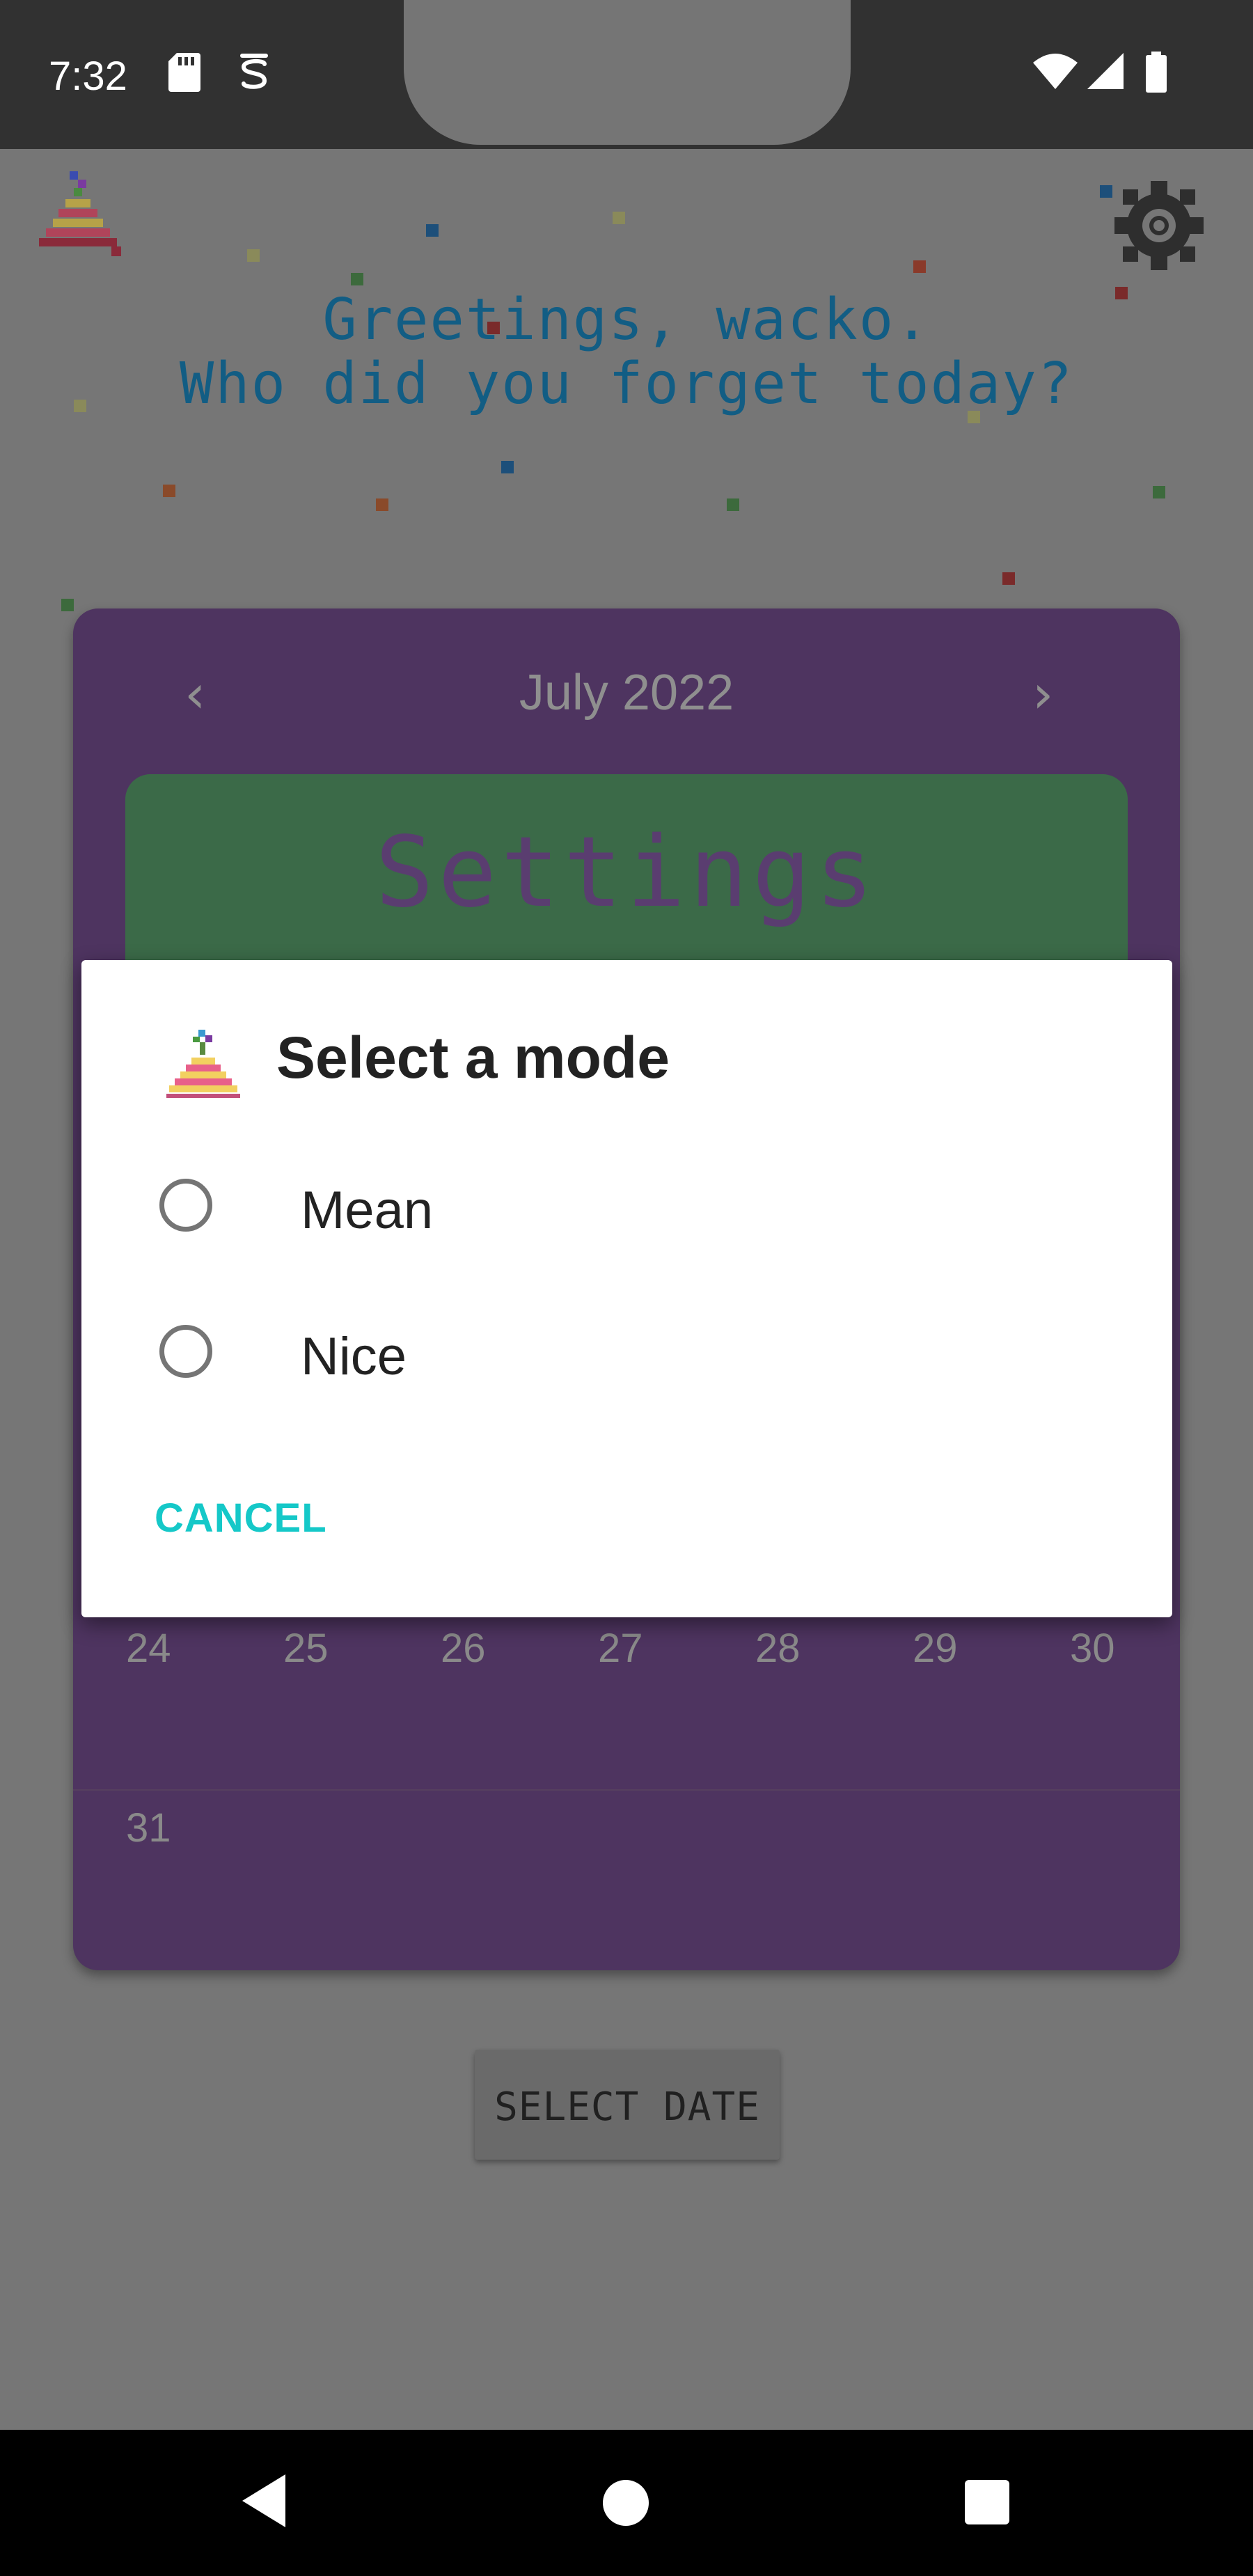 The width and height of the screenshot is (1253, 2576). What do you see at coordinates (778, 1648) in the screenshot?
I see `calendar-day: 28` at bounding box center [778, 1648].